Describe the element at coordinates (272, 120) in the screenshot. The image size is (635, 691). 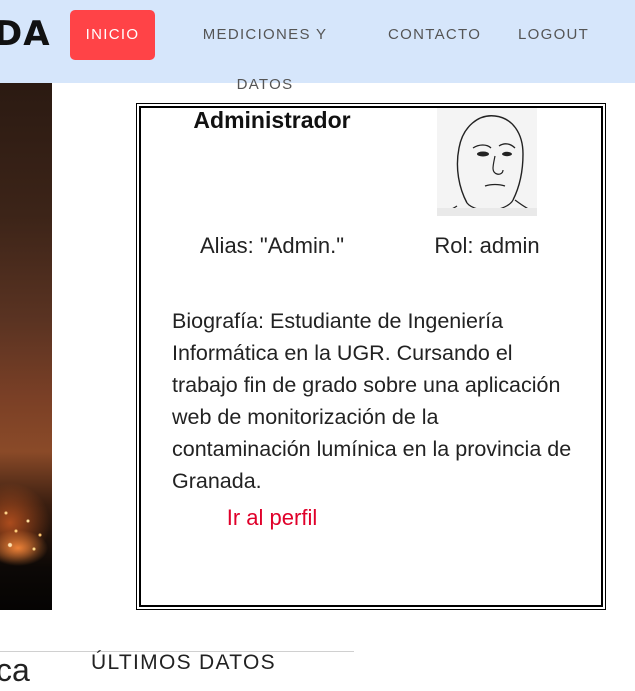
I see `profile-name: Administrador` at that location.